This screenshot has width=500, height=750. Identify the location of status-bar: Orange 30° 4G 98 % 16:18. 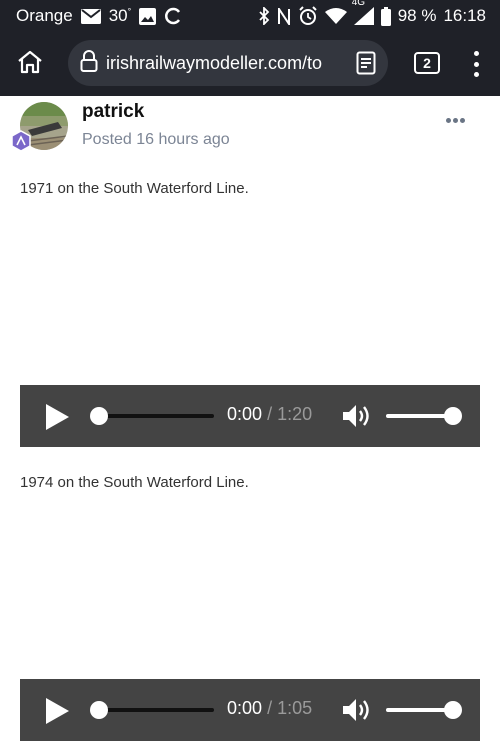
(250, 16).